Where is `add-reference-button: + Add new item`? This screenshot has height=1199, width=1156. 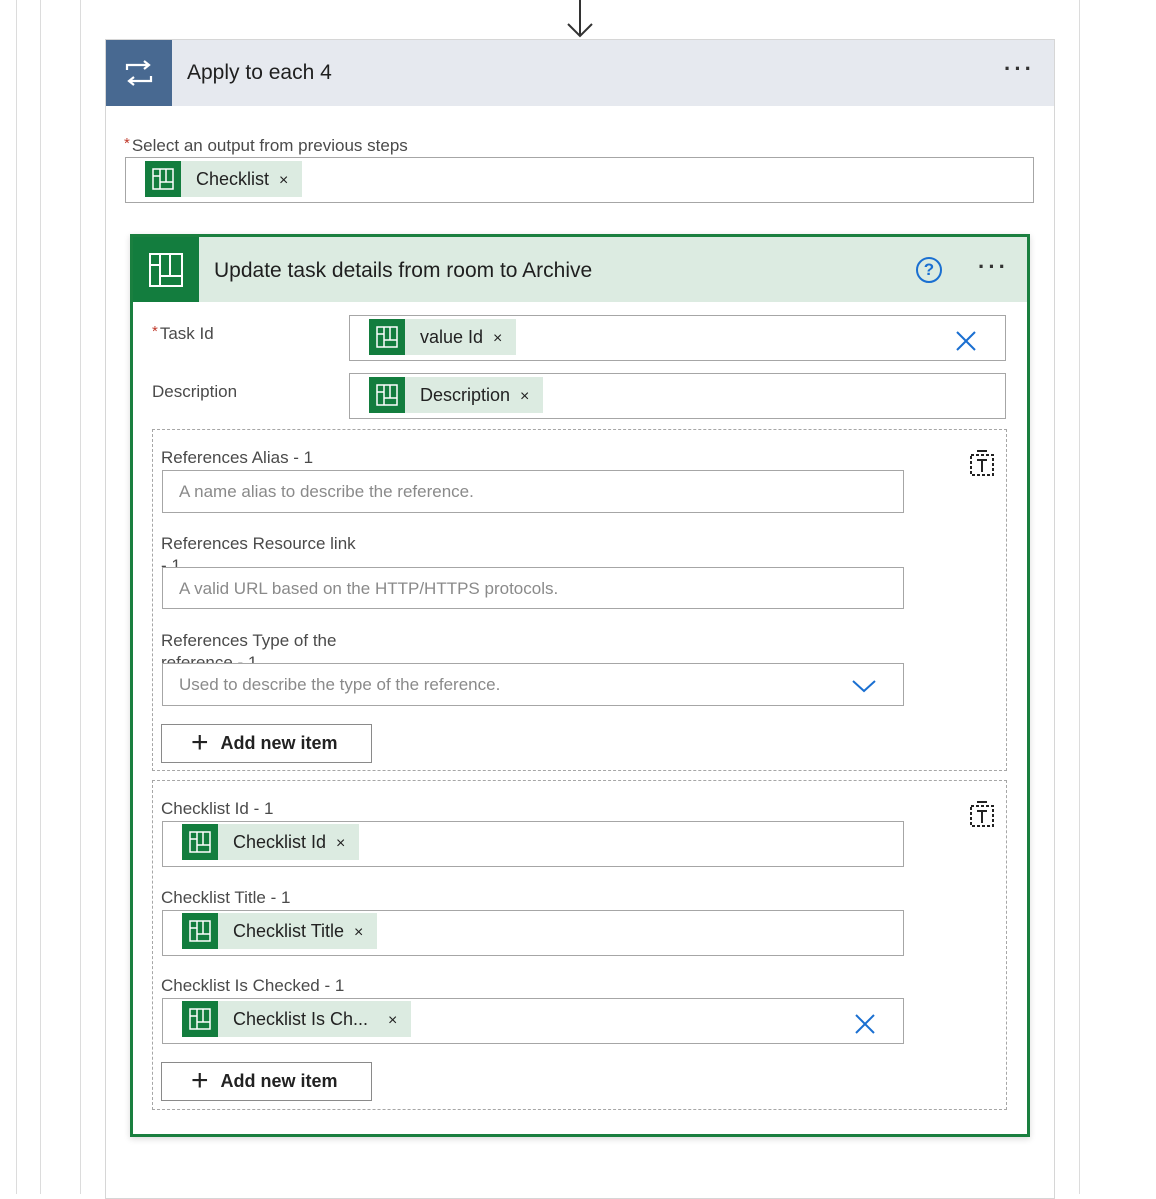
add-reference-button: + Add new item is located at coordinates (266, 743).